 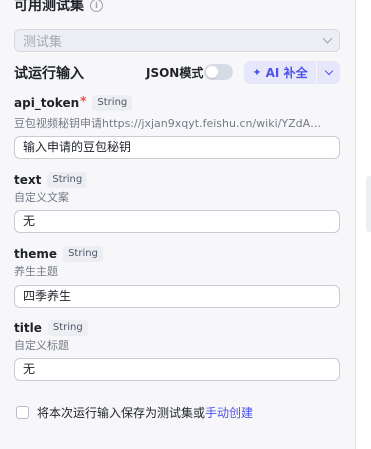 I want to click on save-as-testset-option: 将本次运行输入保存为测试集或手动创建, so click(x=134, y=412).